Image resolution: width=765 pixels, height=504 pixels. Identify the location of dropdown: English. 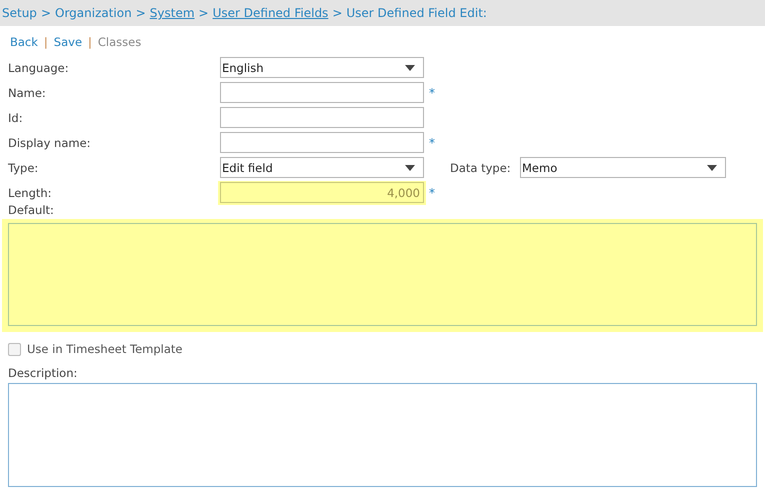
(322, 67).